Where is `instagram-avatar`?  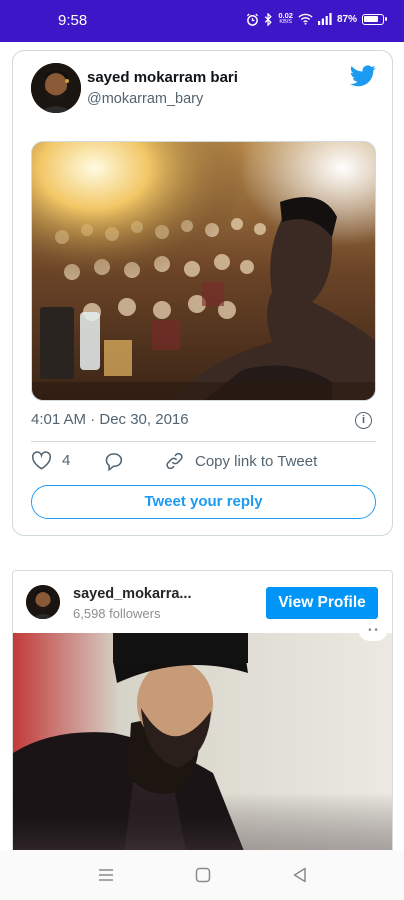 instagram-avatar is located at coordinates (43, 602).